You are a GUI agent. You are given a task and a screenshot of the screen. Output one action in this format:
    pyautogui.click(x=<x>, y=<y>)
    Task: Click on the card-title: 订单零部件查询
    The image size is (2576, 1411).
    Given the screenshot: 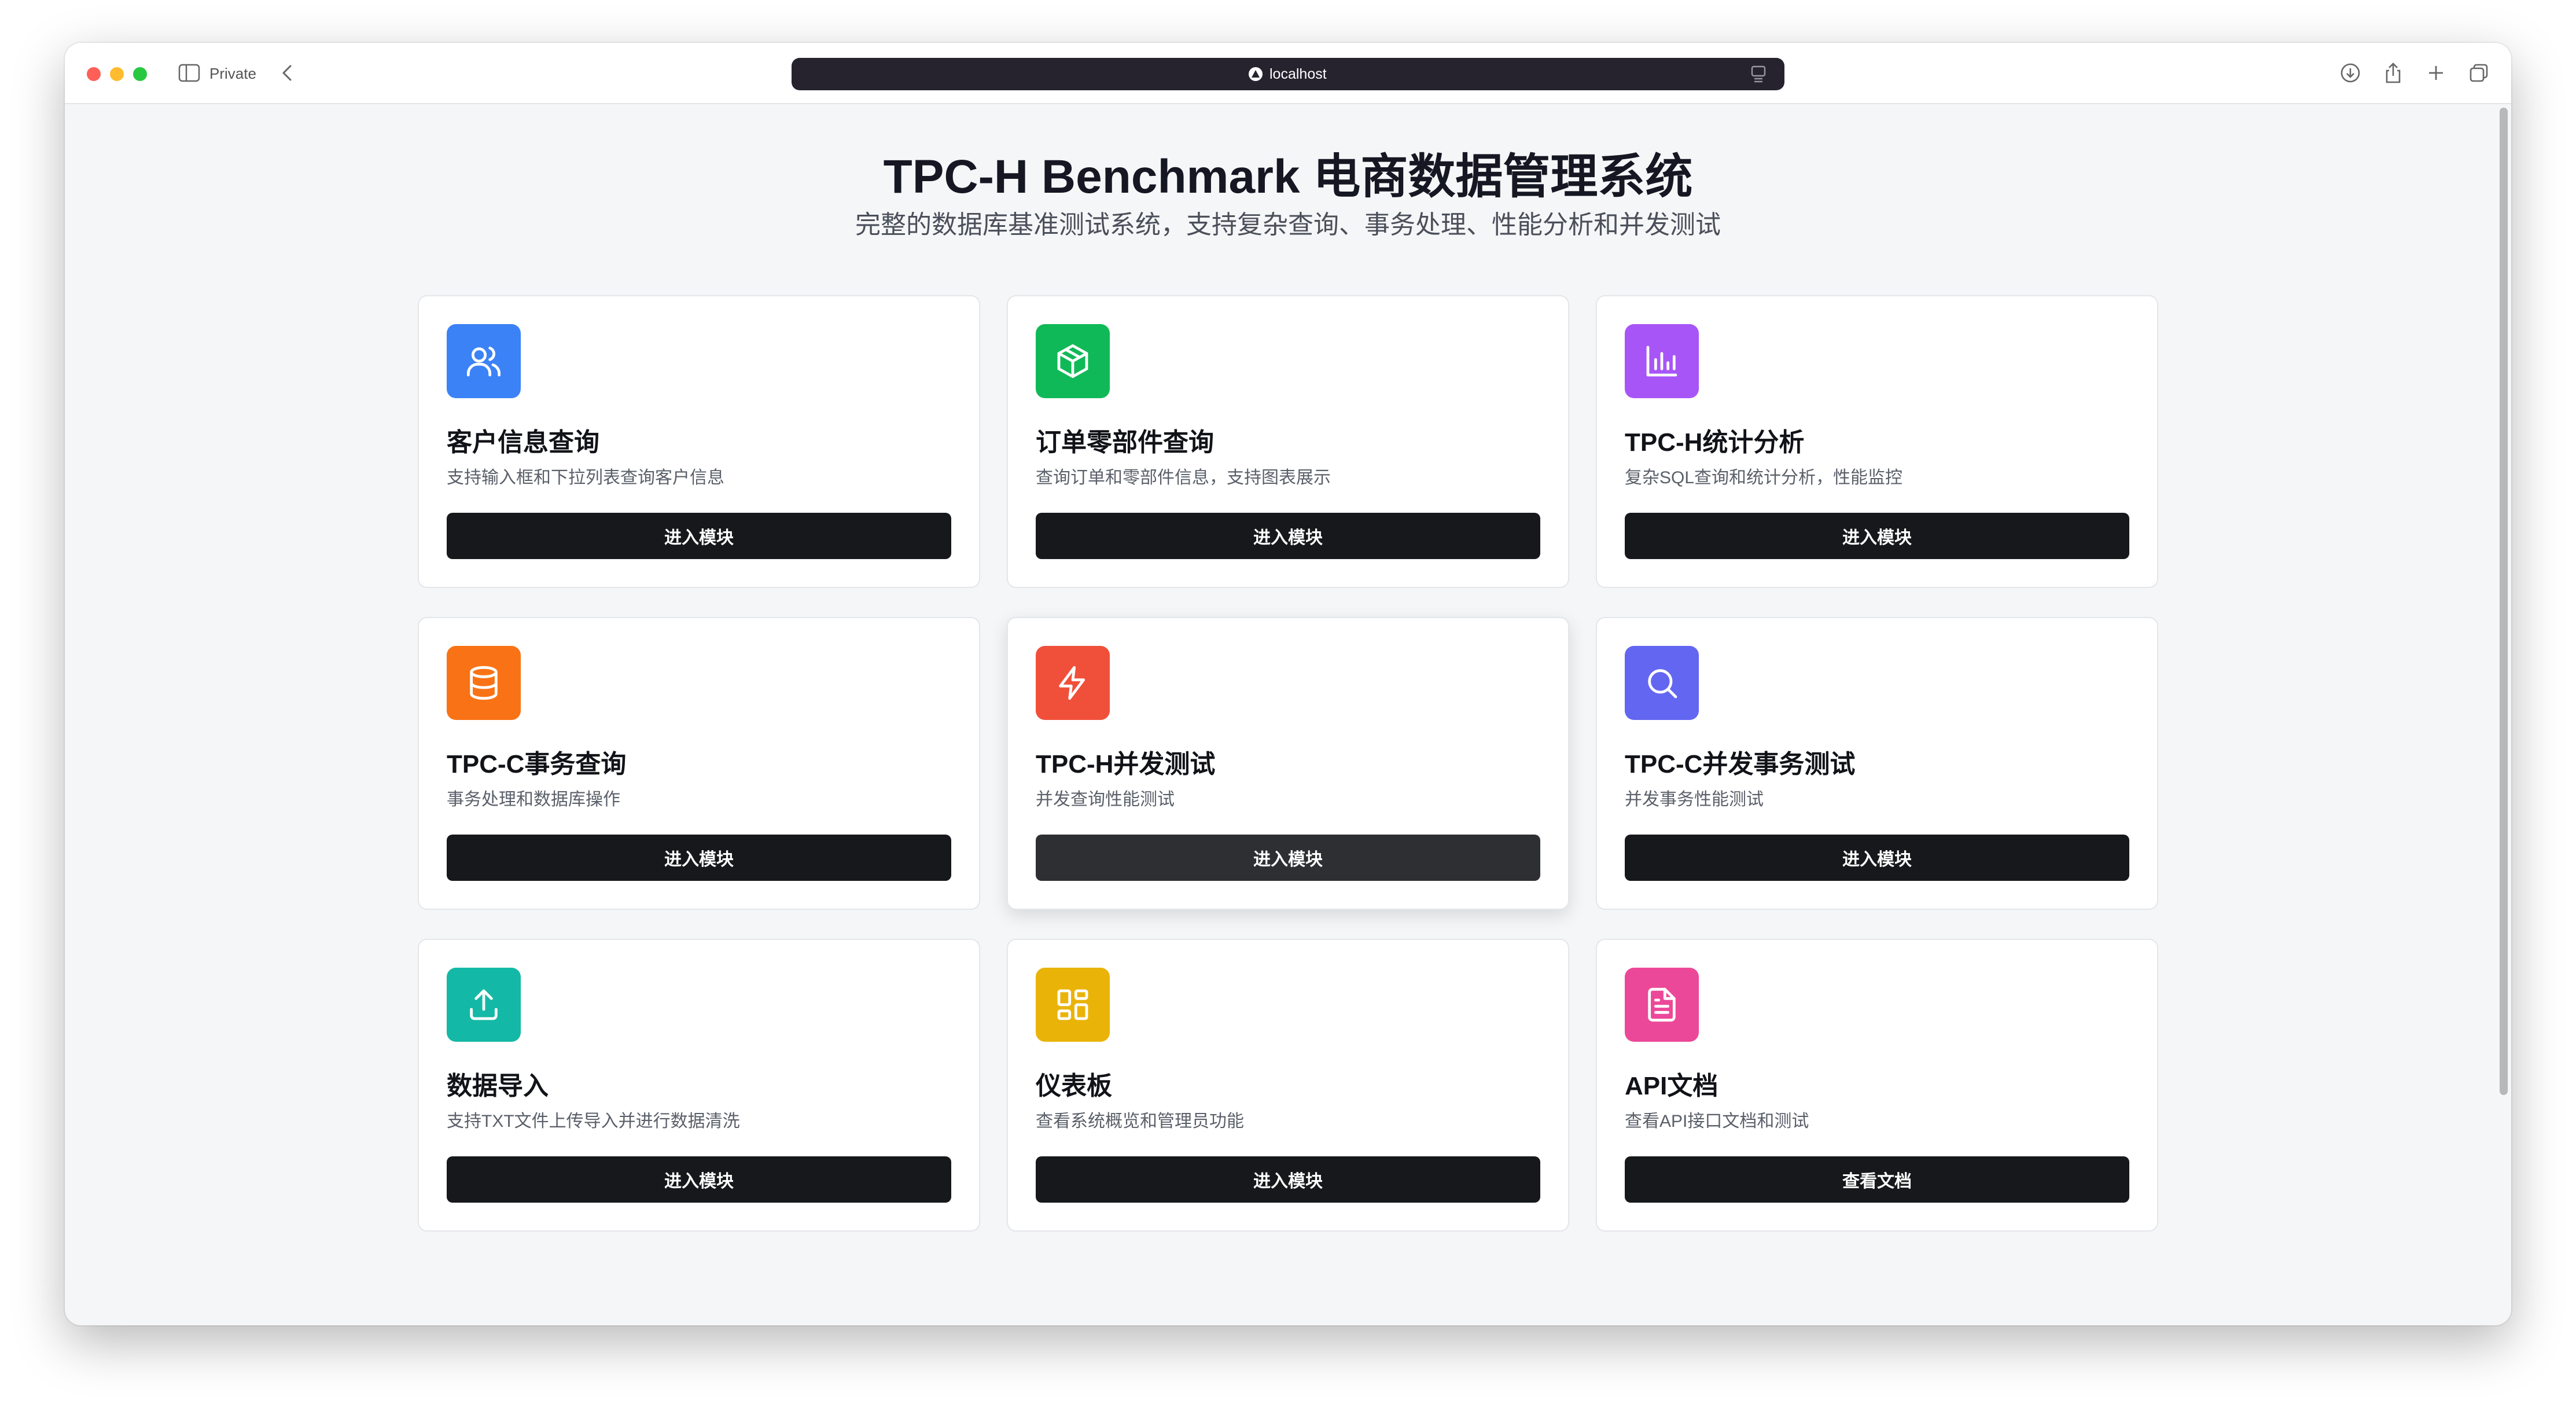 What is the action you would take?
    pyautogui.click(x=1125, y=442)
    